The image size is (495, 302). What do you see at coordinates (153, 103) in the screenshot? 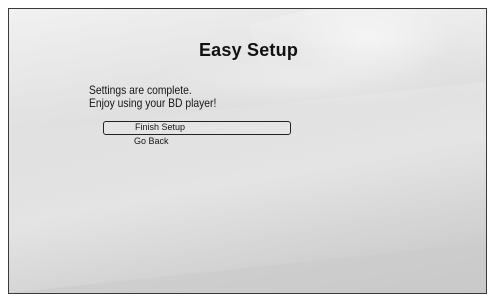
I see `message-line-2: Enjoy using your BD player!` at bounding box center [153, 103].